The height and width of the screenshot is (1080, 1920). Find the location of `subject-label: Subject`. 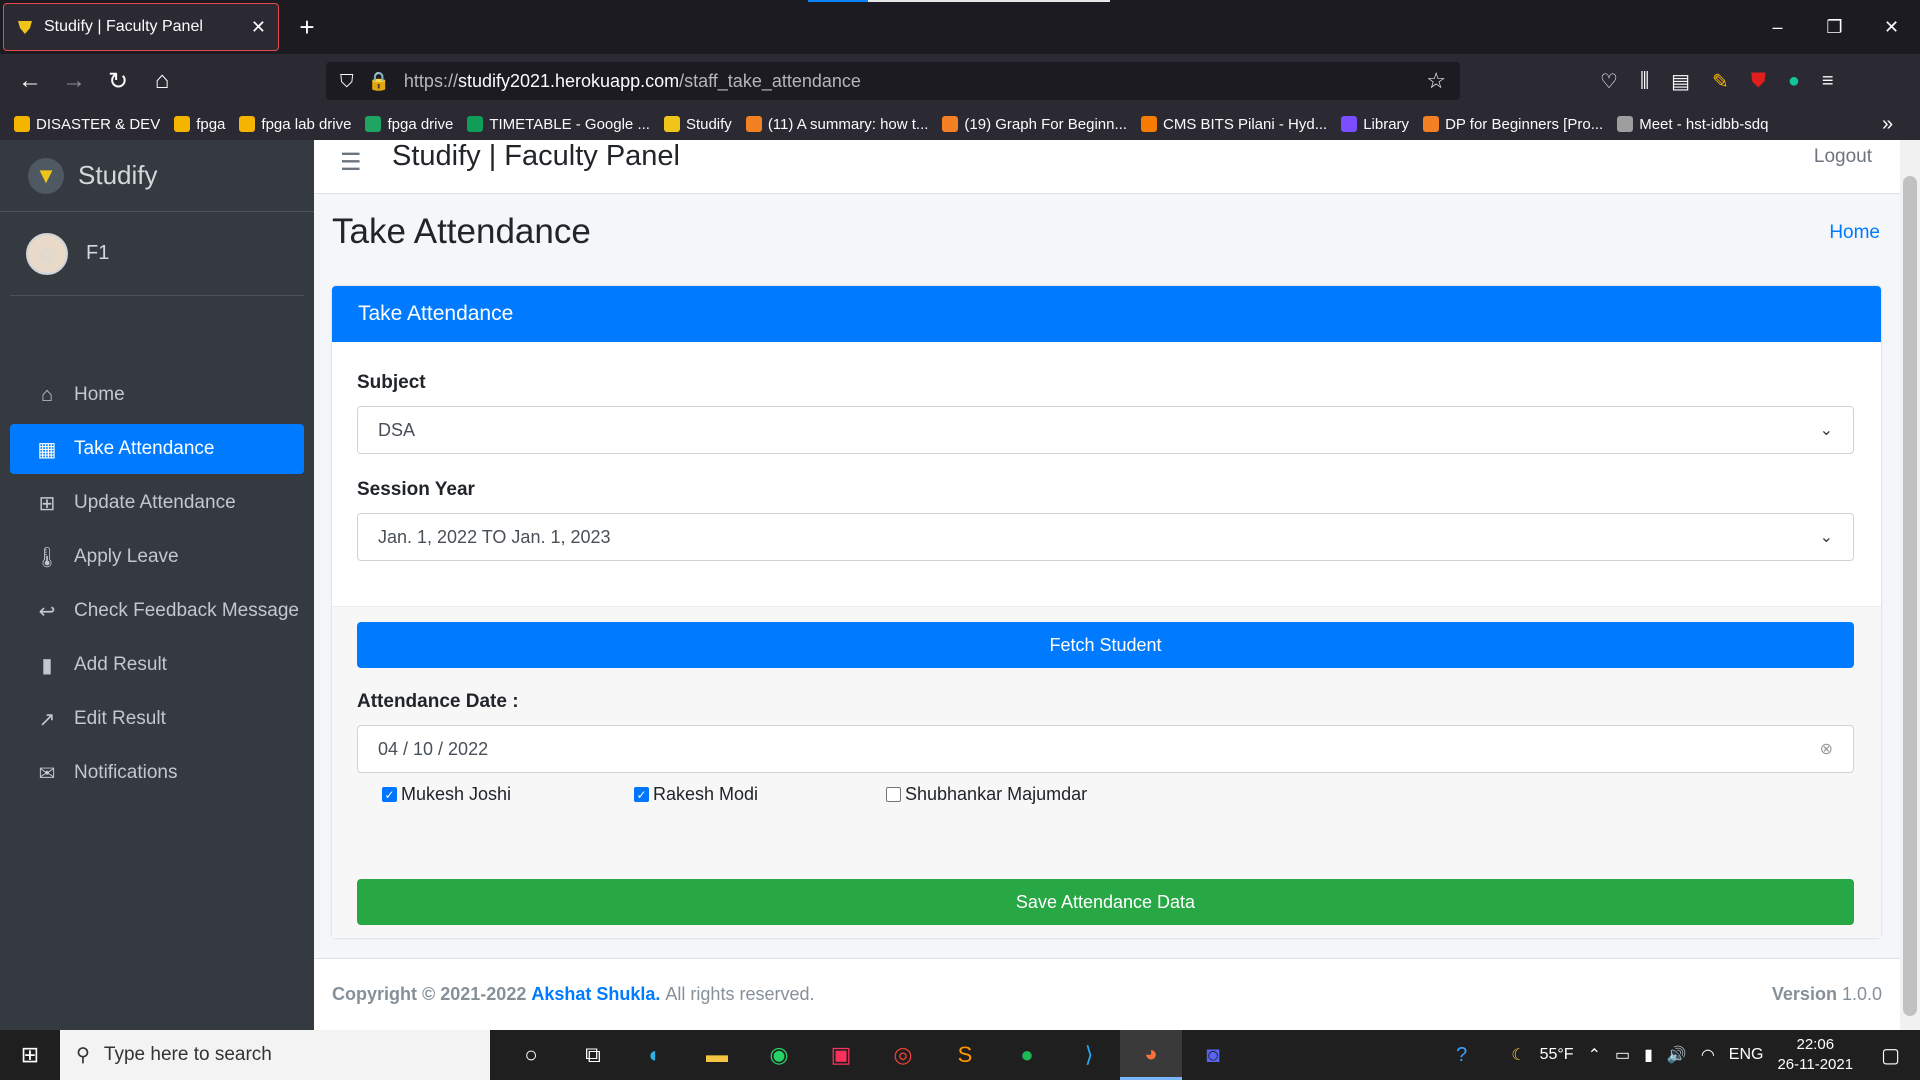

subject-label: Subject is located at coordinates (391, 382).